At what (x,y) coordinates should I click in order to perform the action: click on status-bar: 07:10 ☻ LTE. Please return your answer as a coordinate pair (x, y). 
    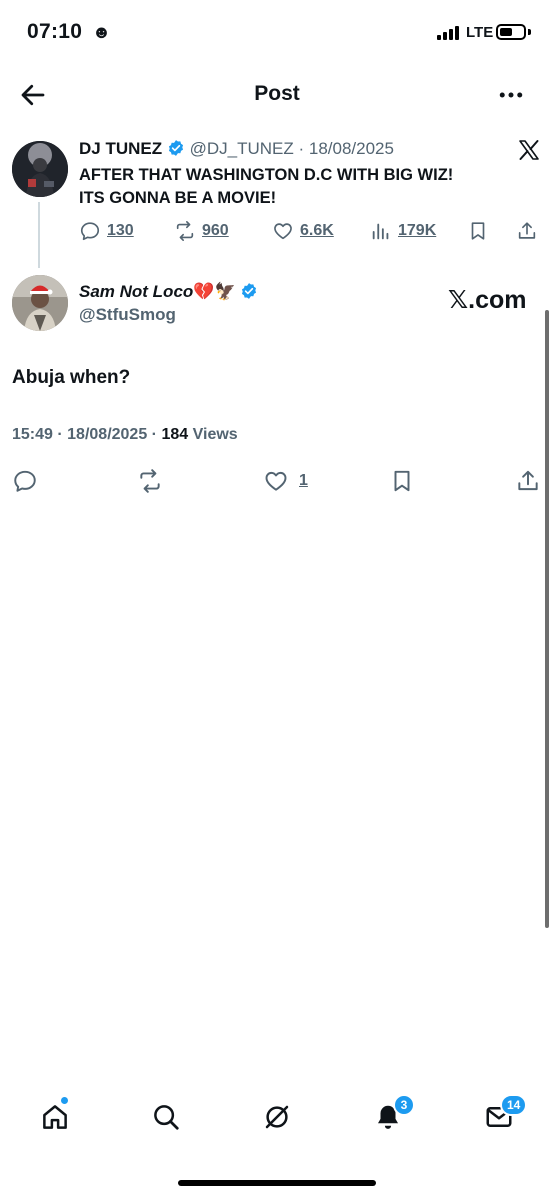
    Looking at the image, I should click on (277, 33).